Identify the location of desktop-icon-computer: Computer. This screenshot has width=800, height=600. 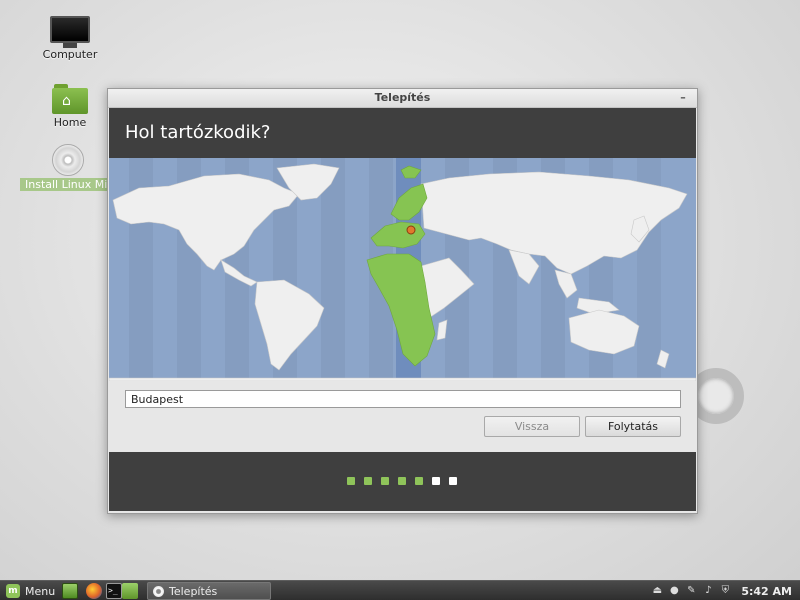
(70, 38).